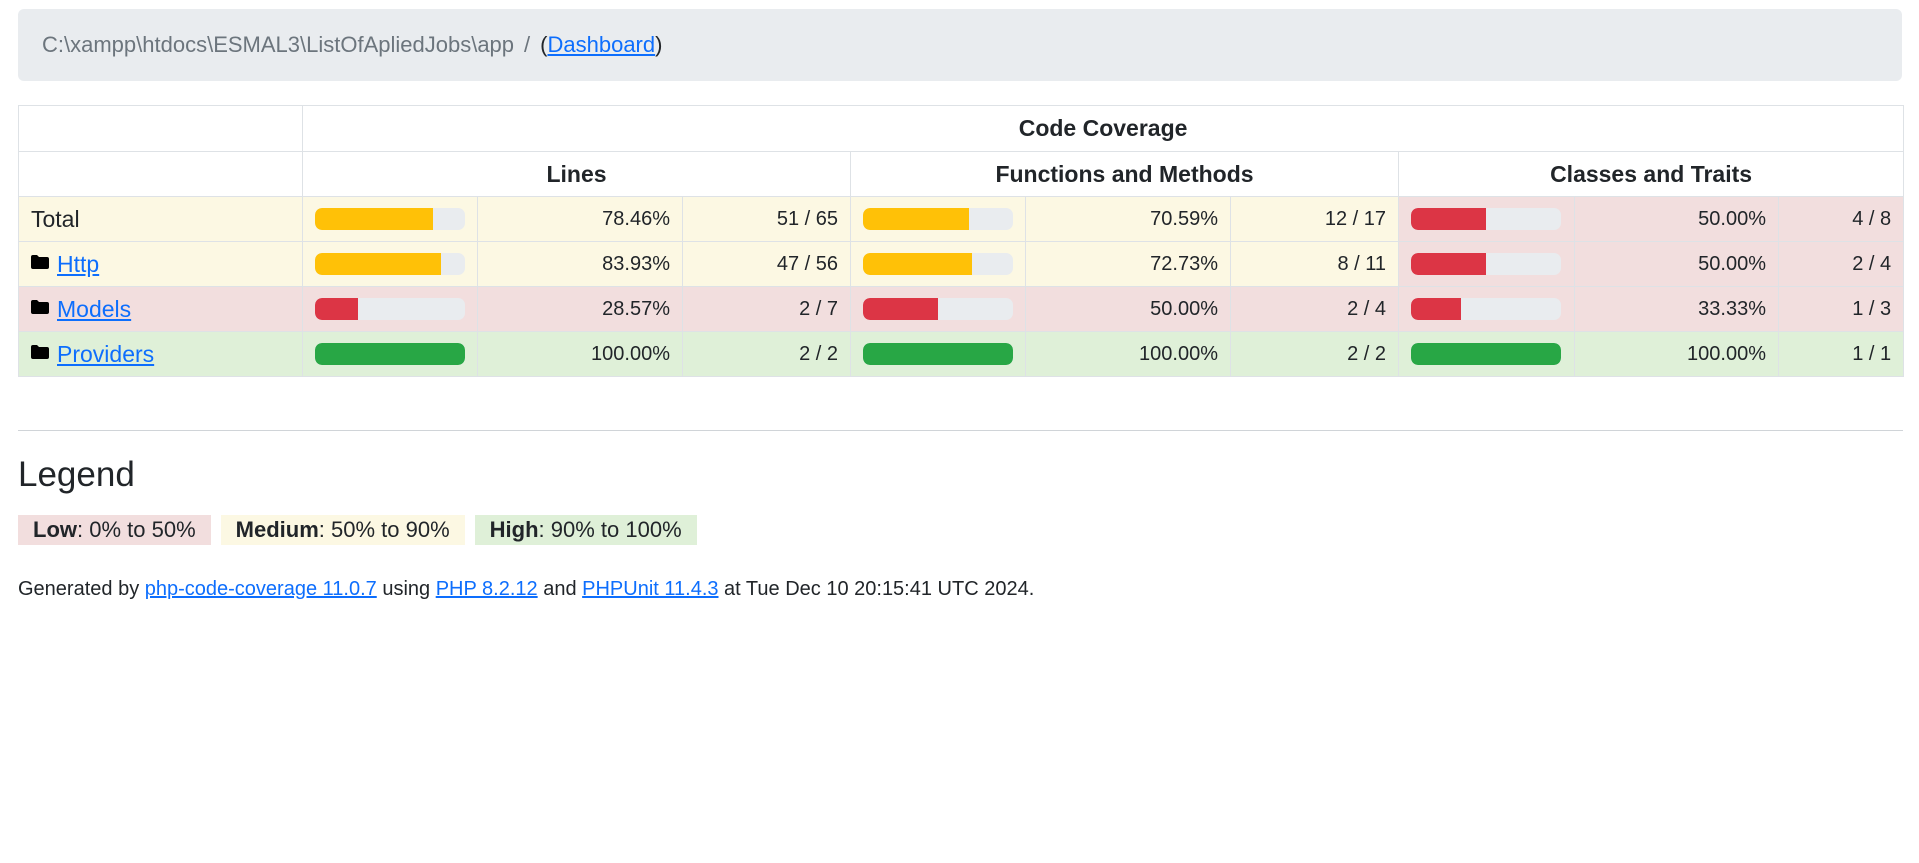  I want to click on table-row: Http 83.93% 47 / 56 72.73% 8 / 11 50.00% 2 / 4, so click(961, 264).